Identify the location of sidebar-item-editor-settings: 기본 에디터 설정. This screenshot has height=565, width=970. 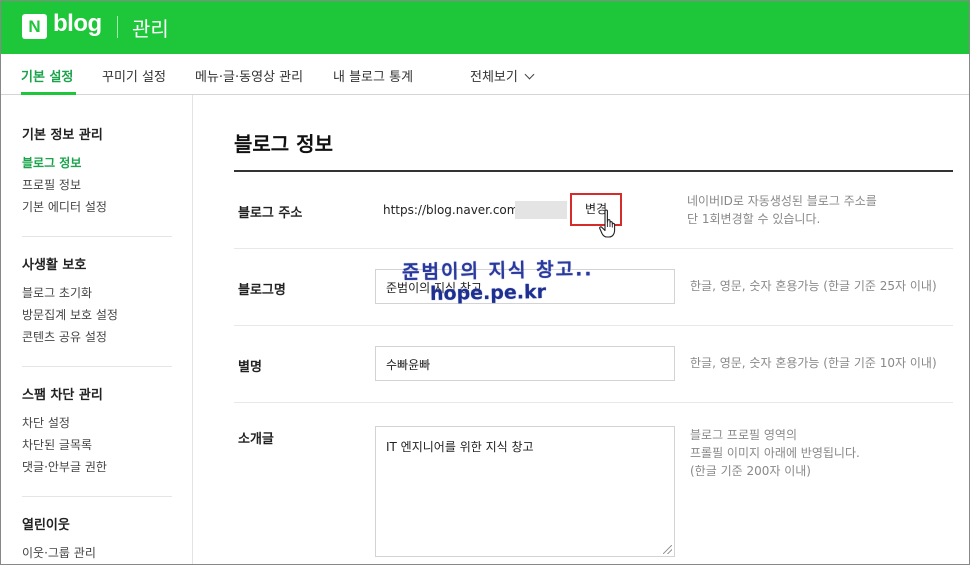
(64, 207).